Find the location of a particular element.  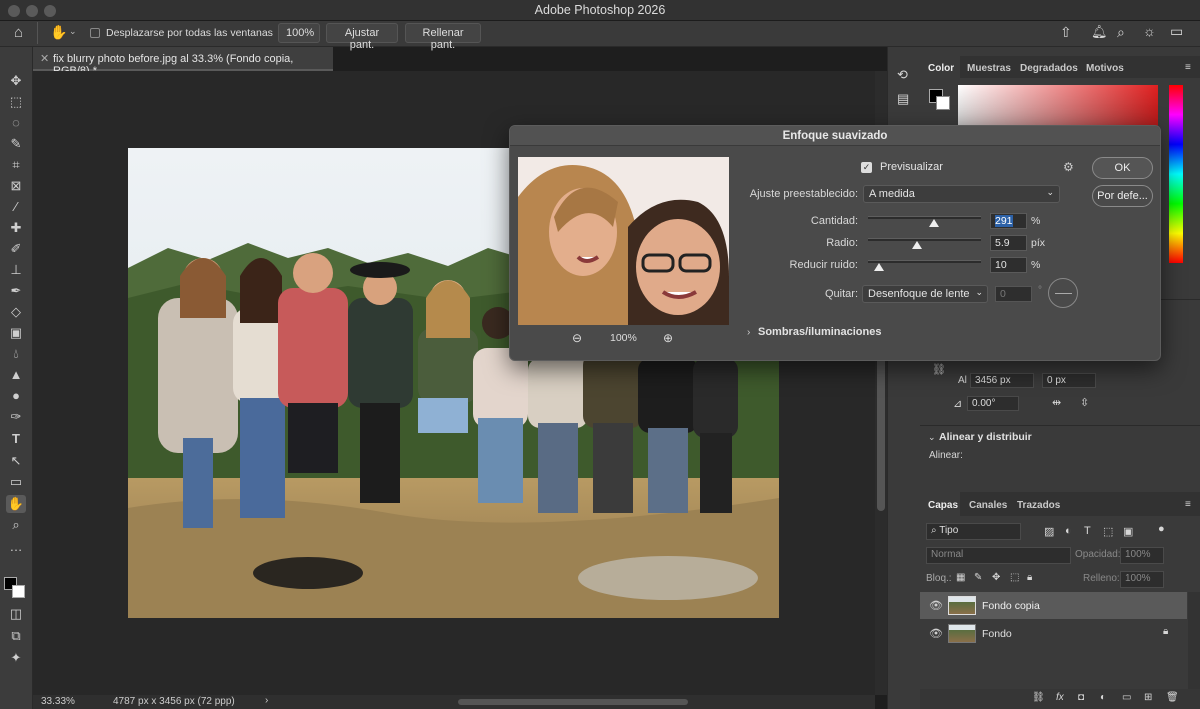

type-tool-icon: T is located at coordinates (16, 439).